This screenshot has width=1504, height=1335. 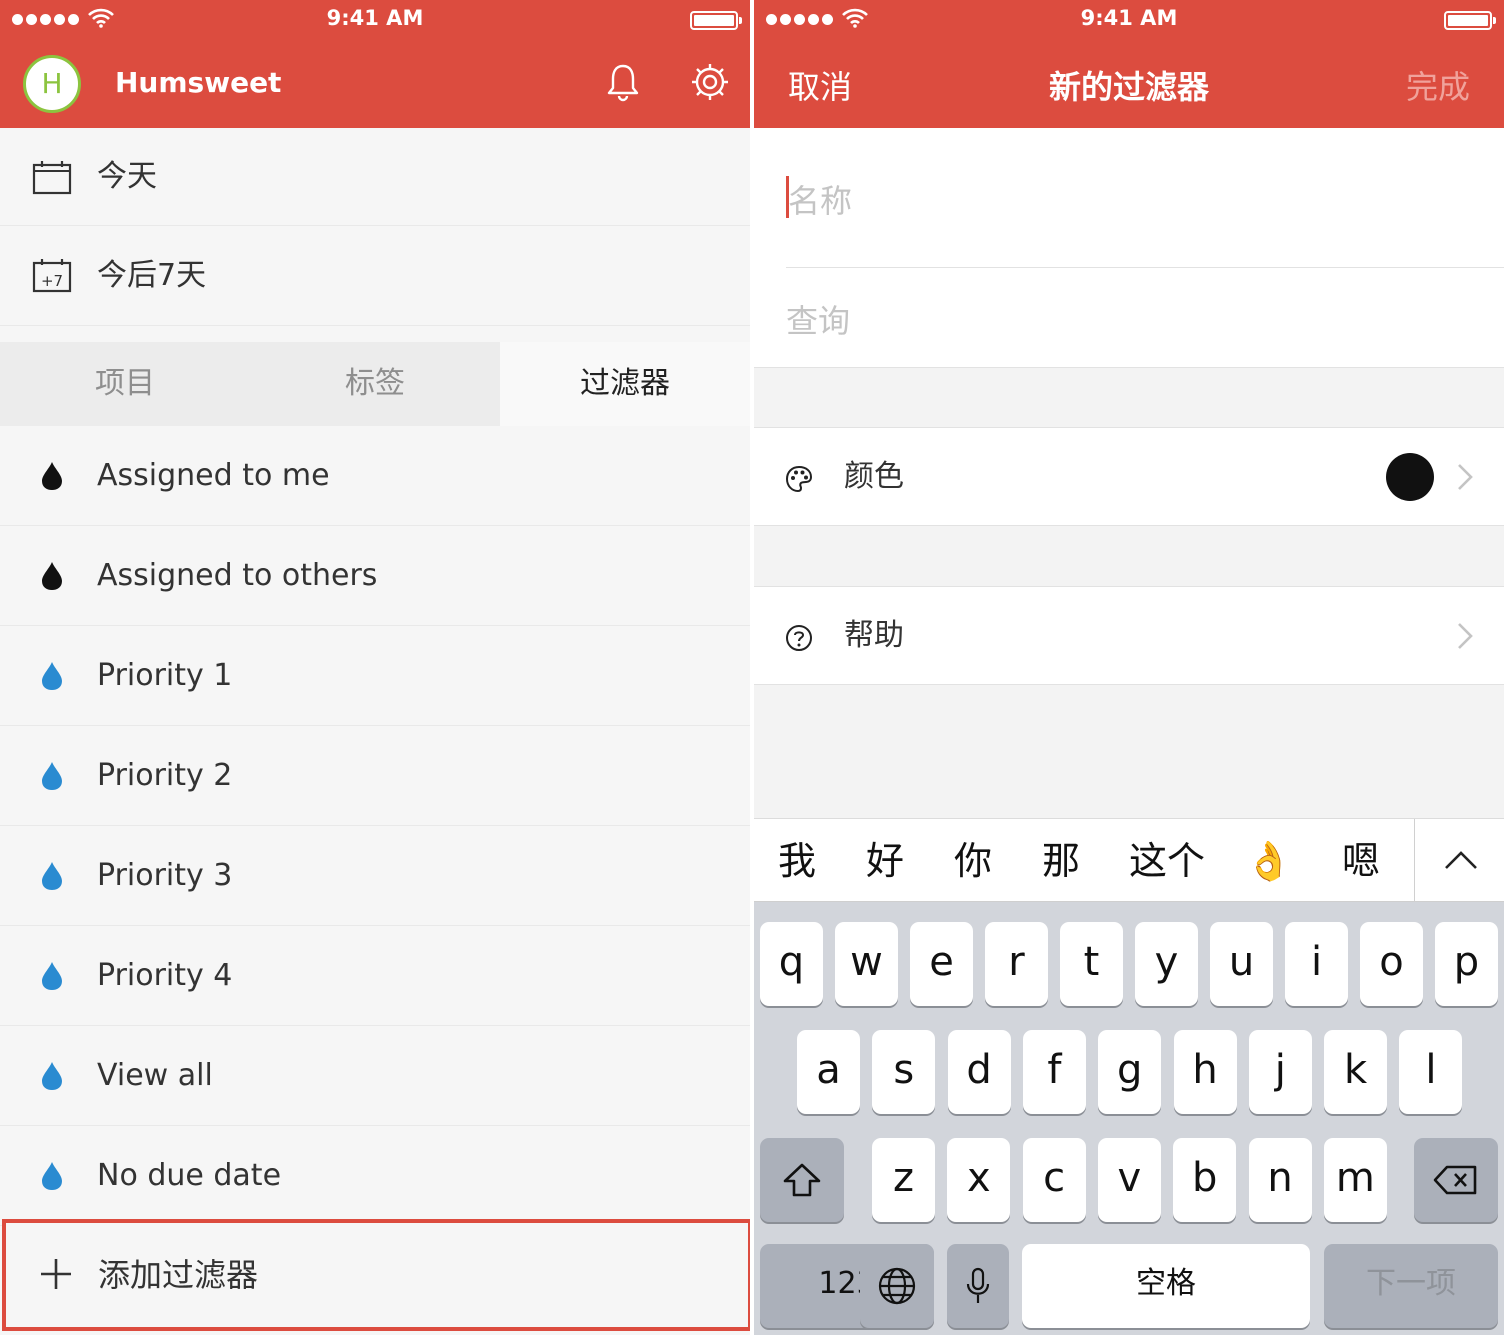 I want to click on chevron-up-icon, so click(x=1461, y=860).